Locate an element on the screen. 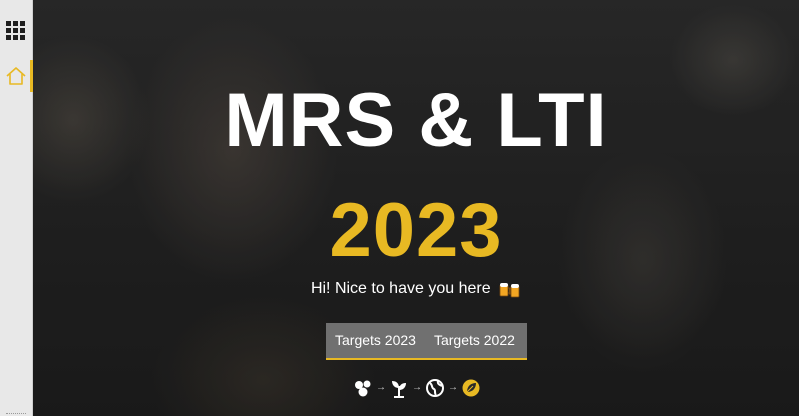  process-flow: → → → is located at coordinates (428, 388).